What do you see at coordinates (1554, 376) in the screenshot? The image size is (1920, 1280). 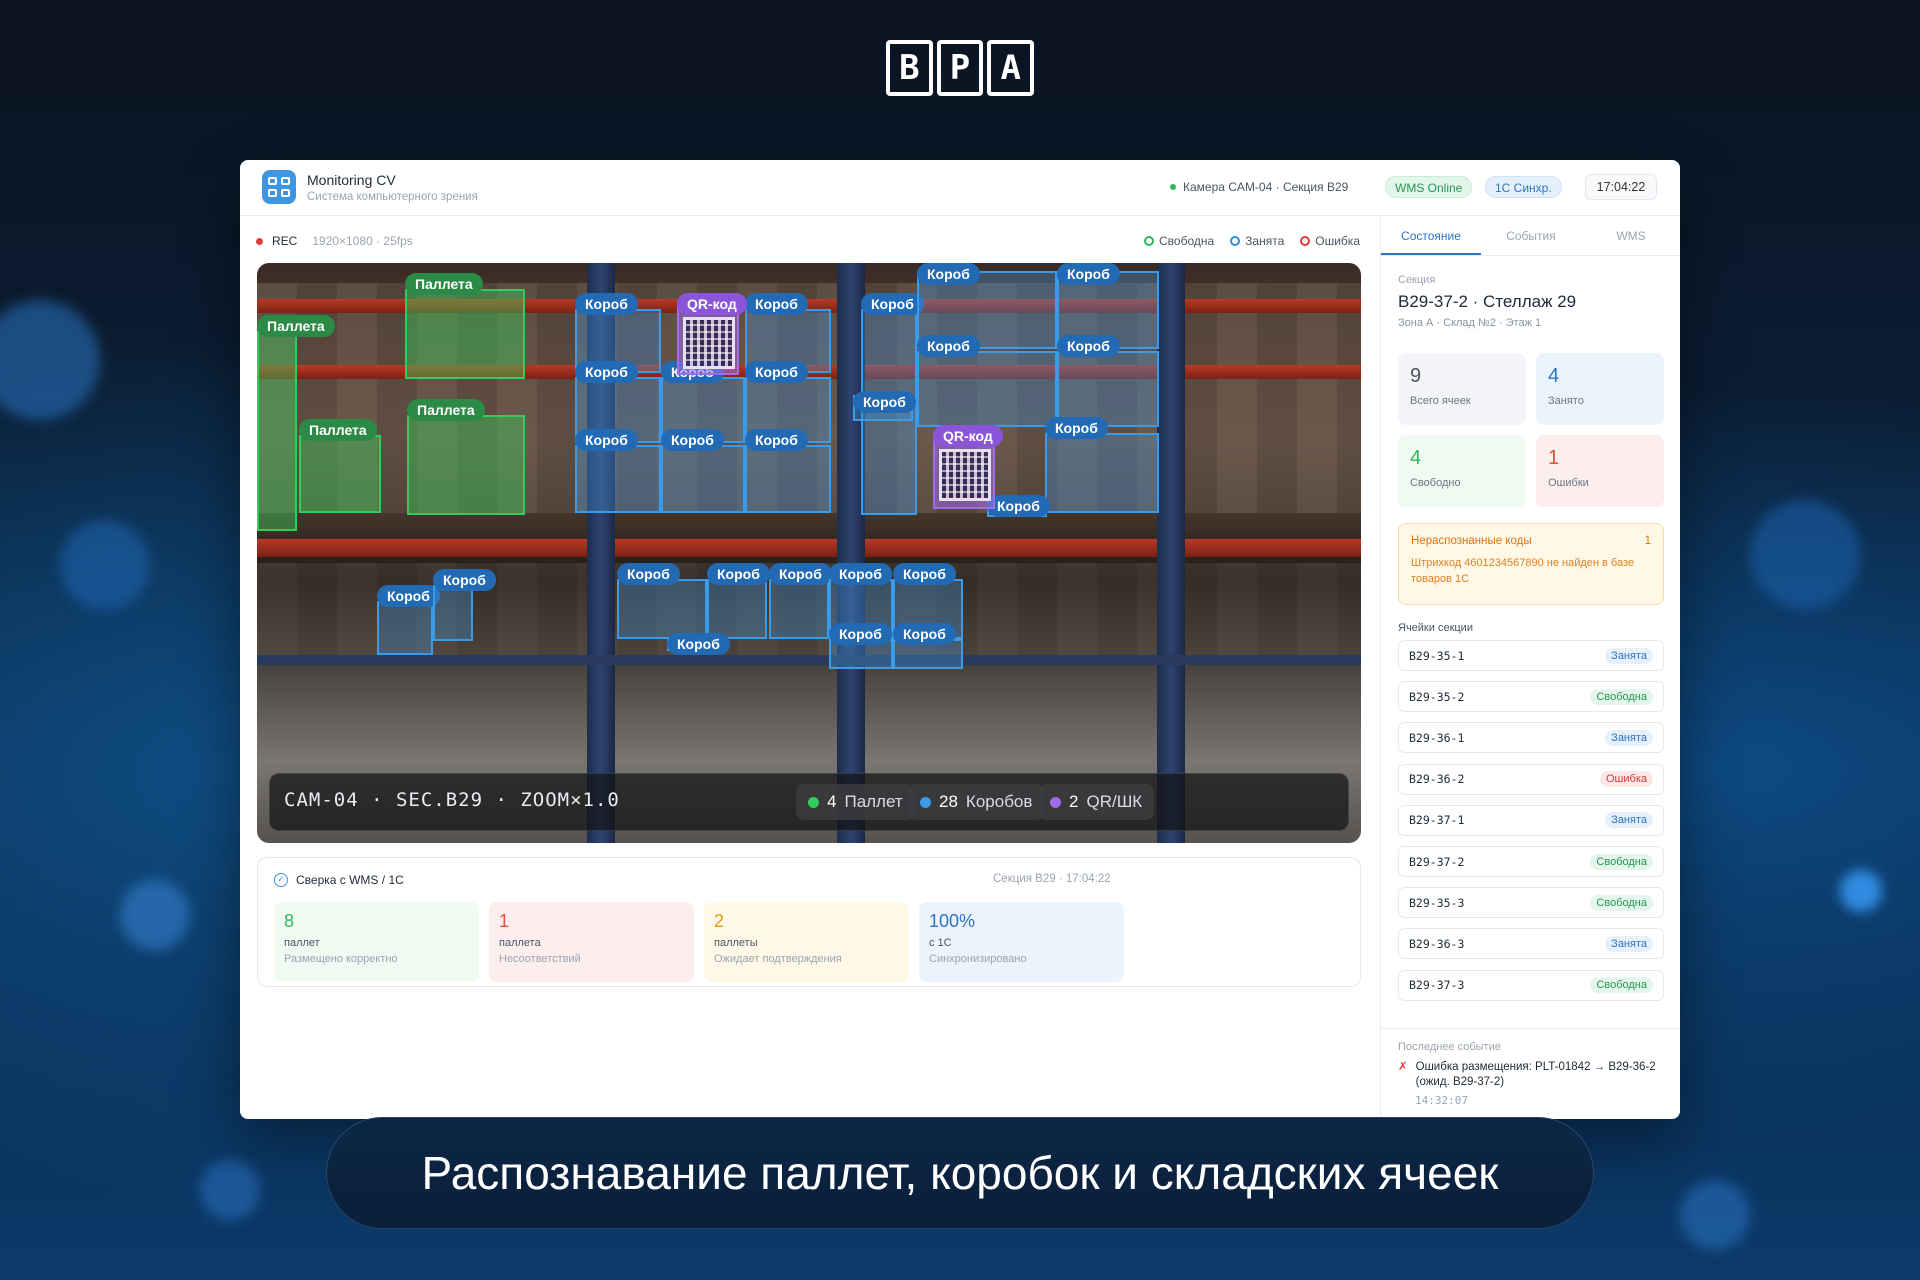 I see `stat-value: 4` at bounding box center [1554, 376].